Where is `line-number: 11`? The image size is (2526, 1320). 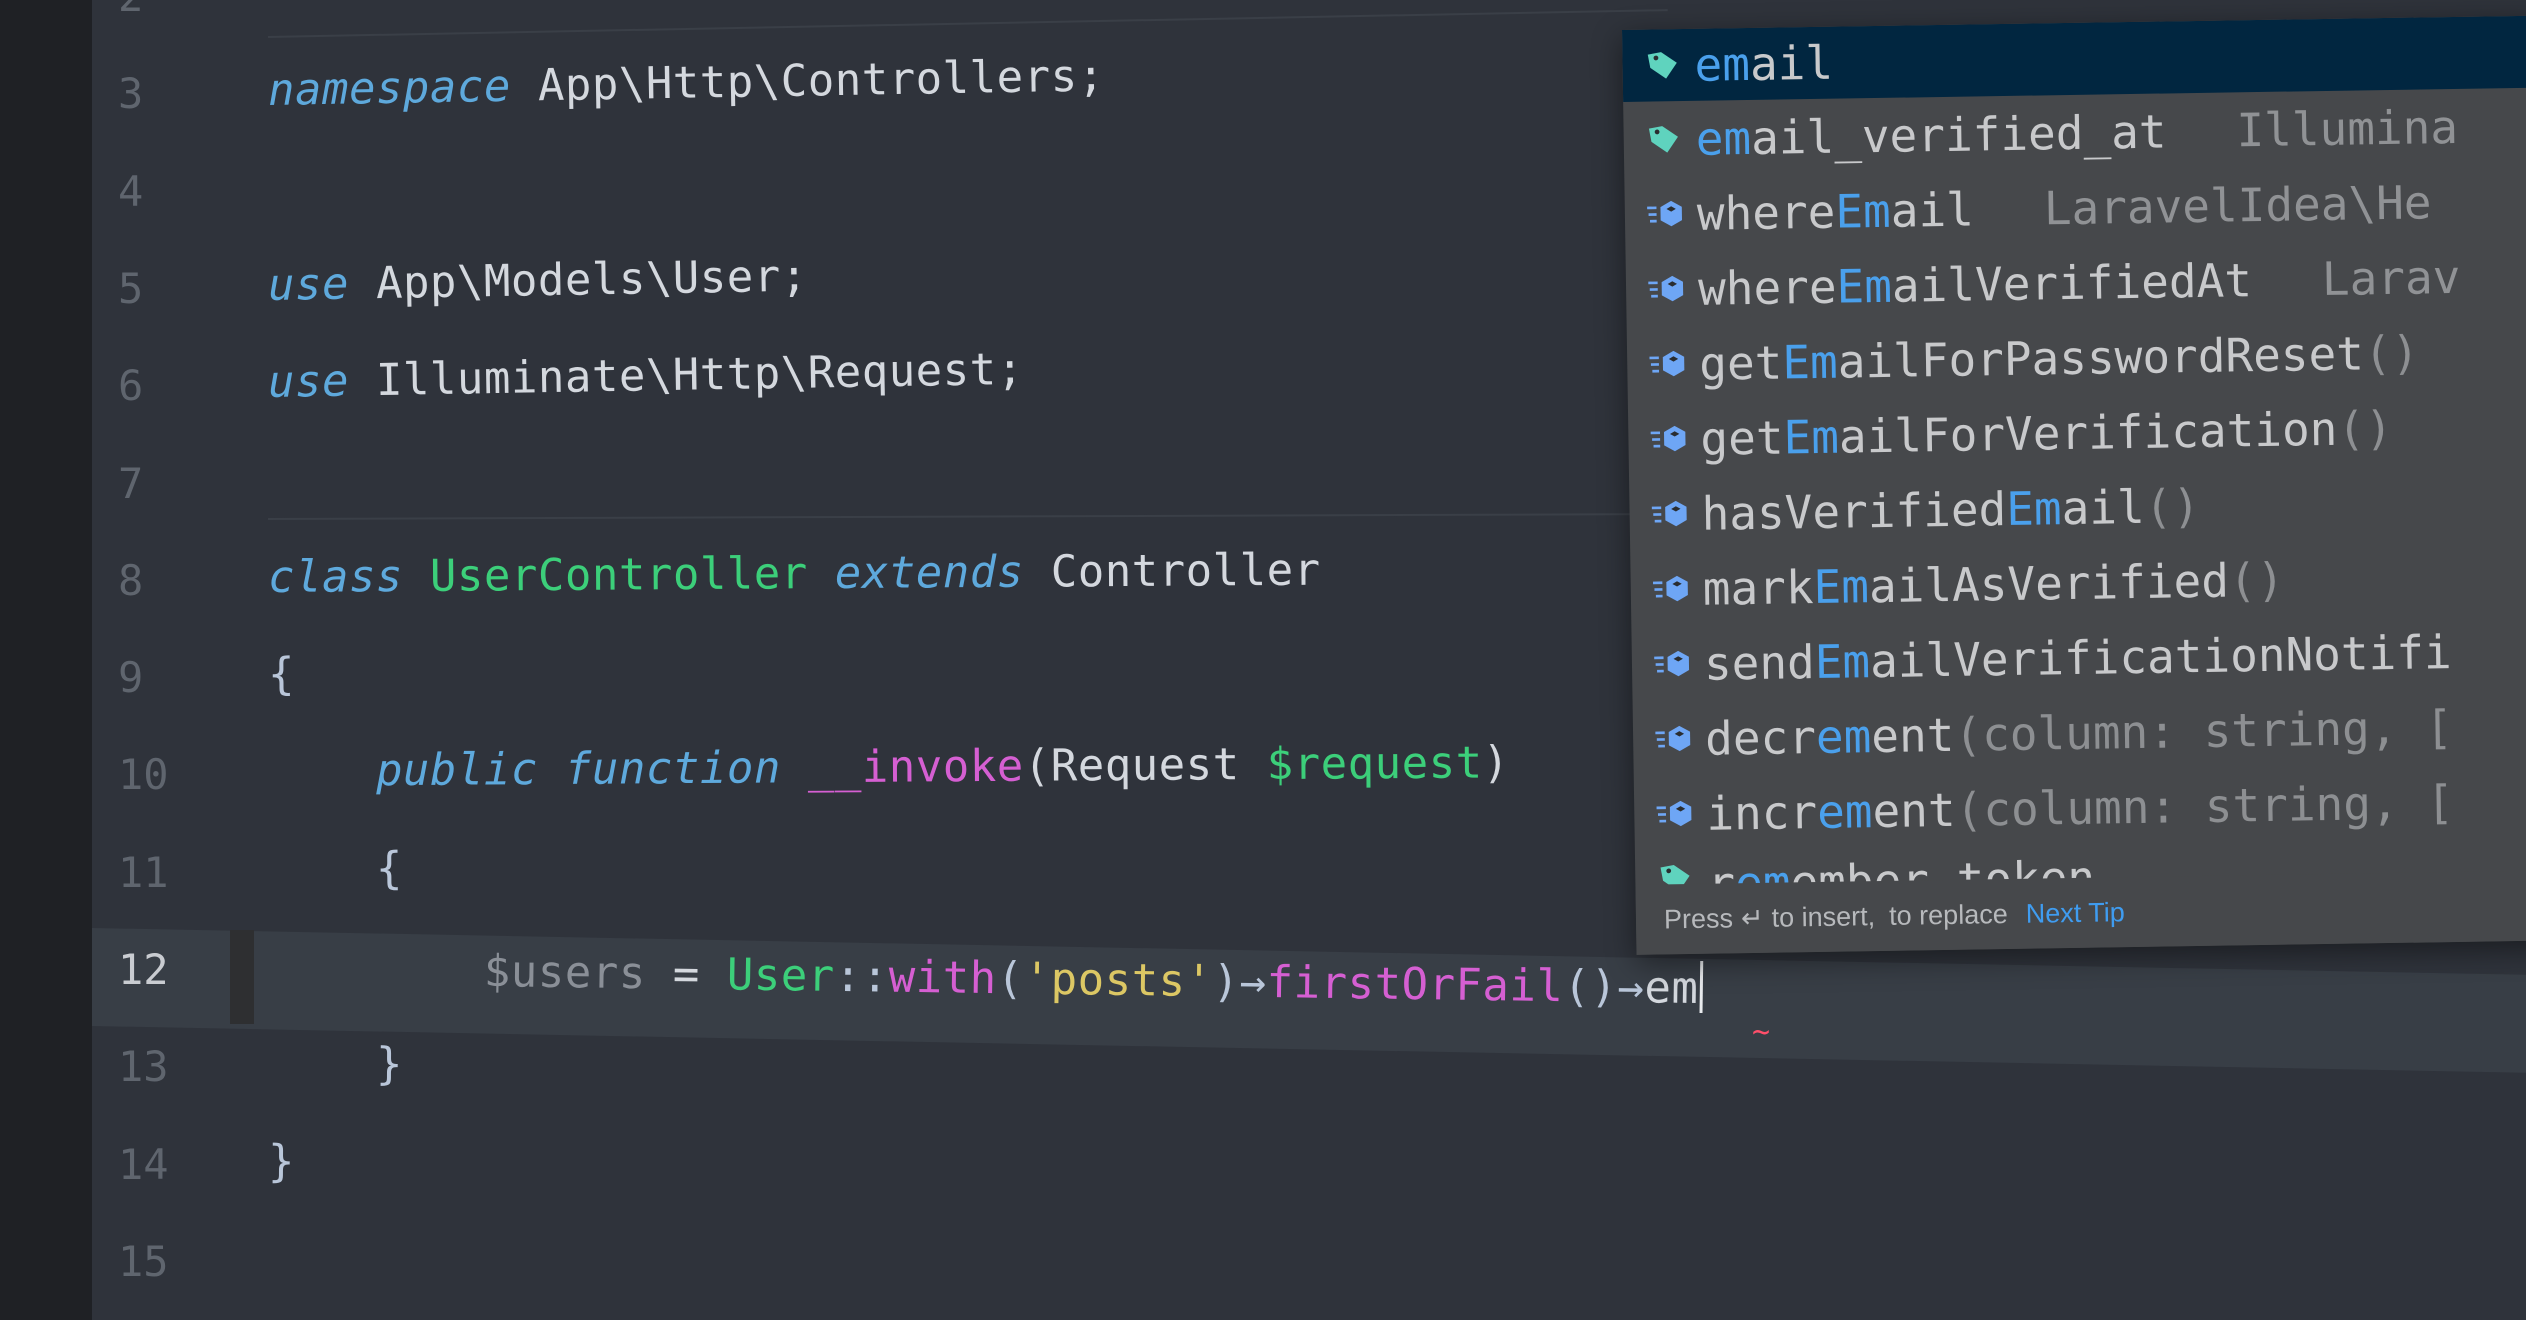
line-number: 11 is located at coordinates (143, 872).